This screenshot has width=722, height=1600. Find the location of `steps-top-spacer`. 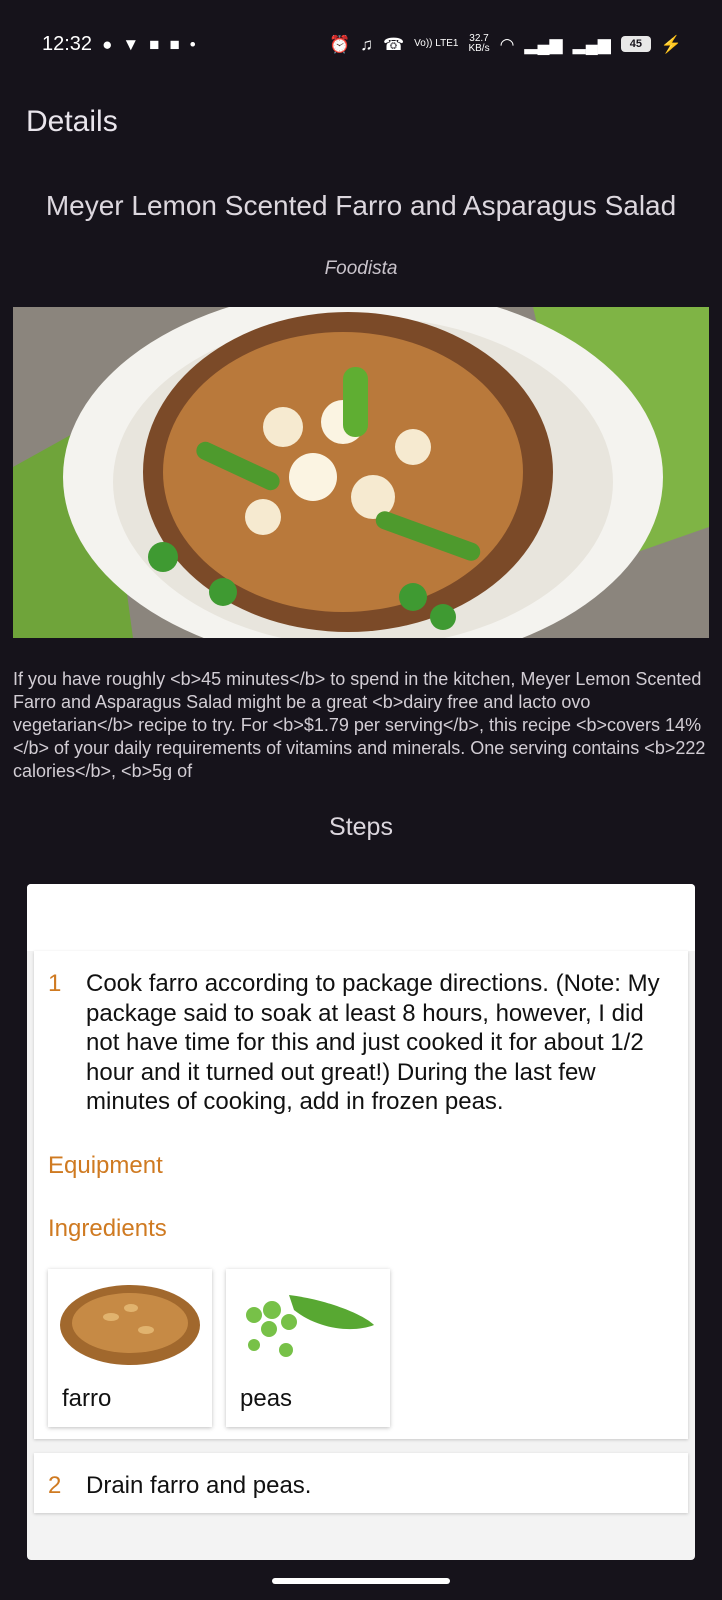

steps-top-spacer is located at coordinates (361, 917).